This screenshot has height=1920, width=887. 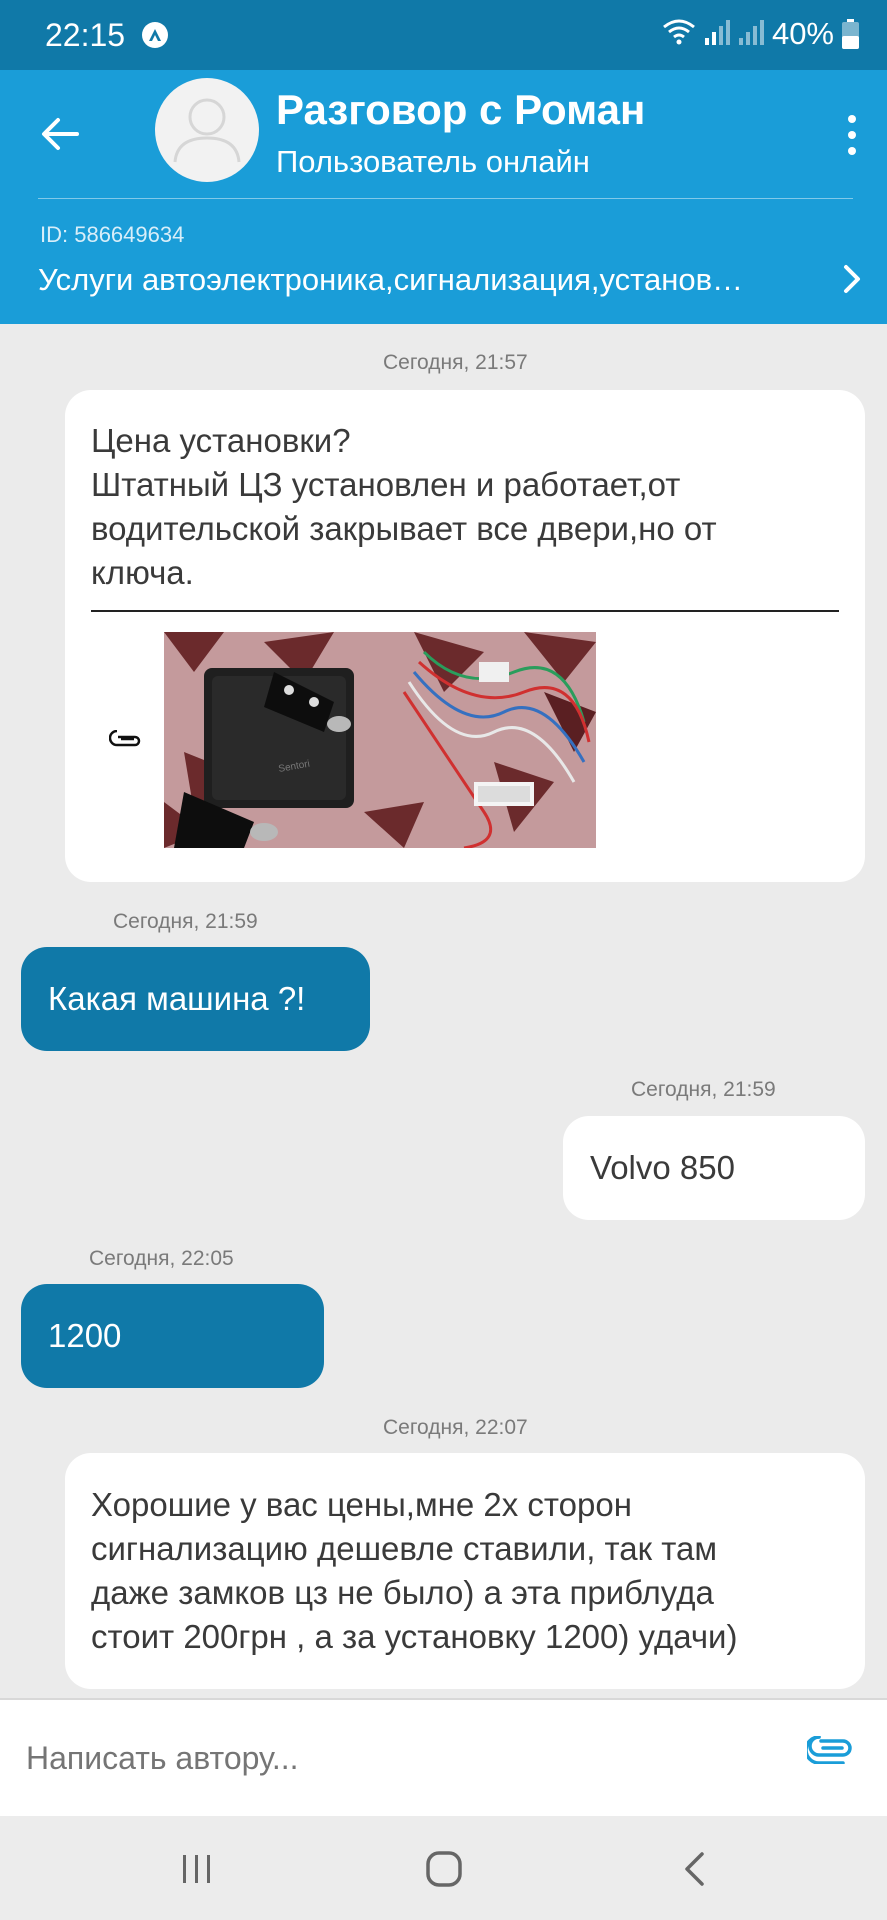 I want to click on header-divider, so click(x=445, y=198).